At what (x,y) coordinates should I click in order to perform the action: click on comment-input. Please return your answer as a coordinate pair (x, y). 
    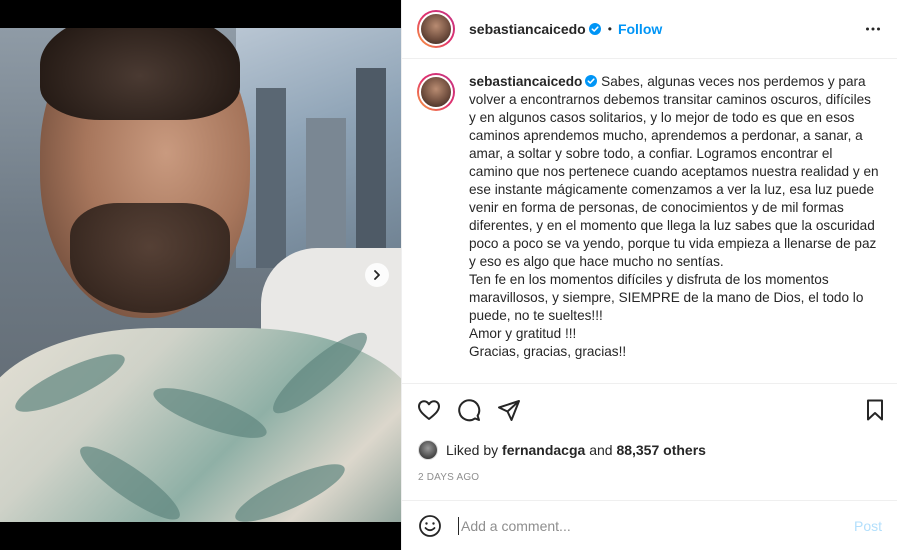
    Looking at the image, I should click on (650, 525).